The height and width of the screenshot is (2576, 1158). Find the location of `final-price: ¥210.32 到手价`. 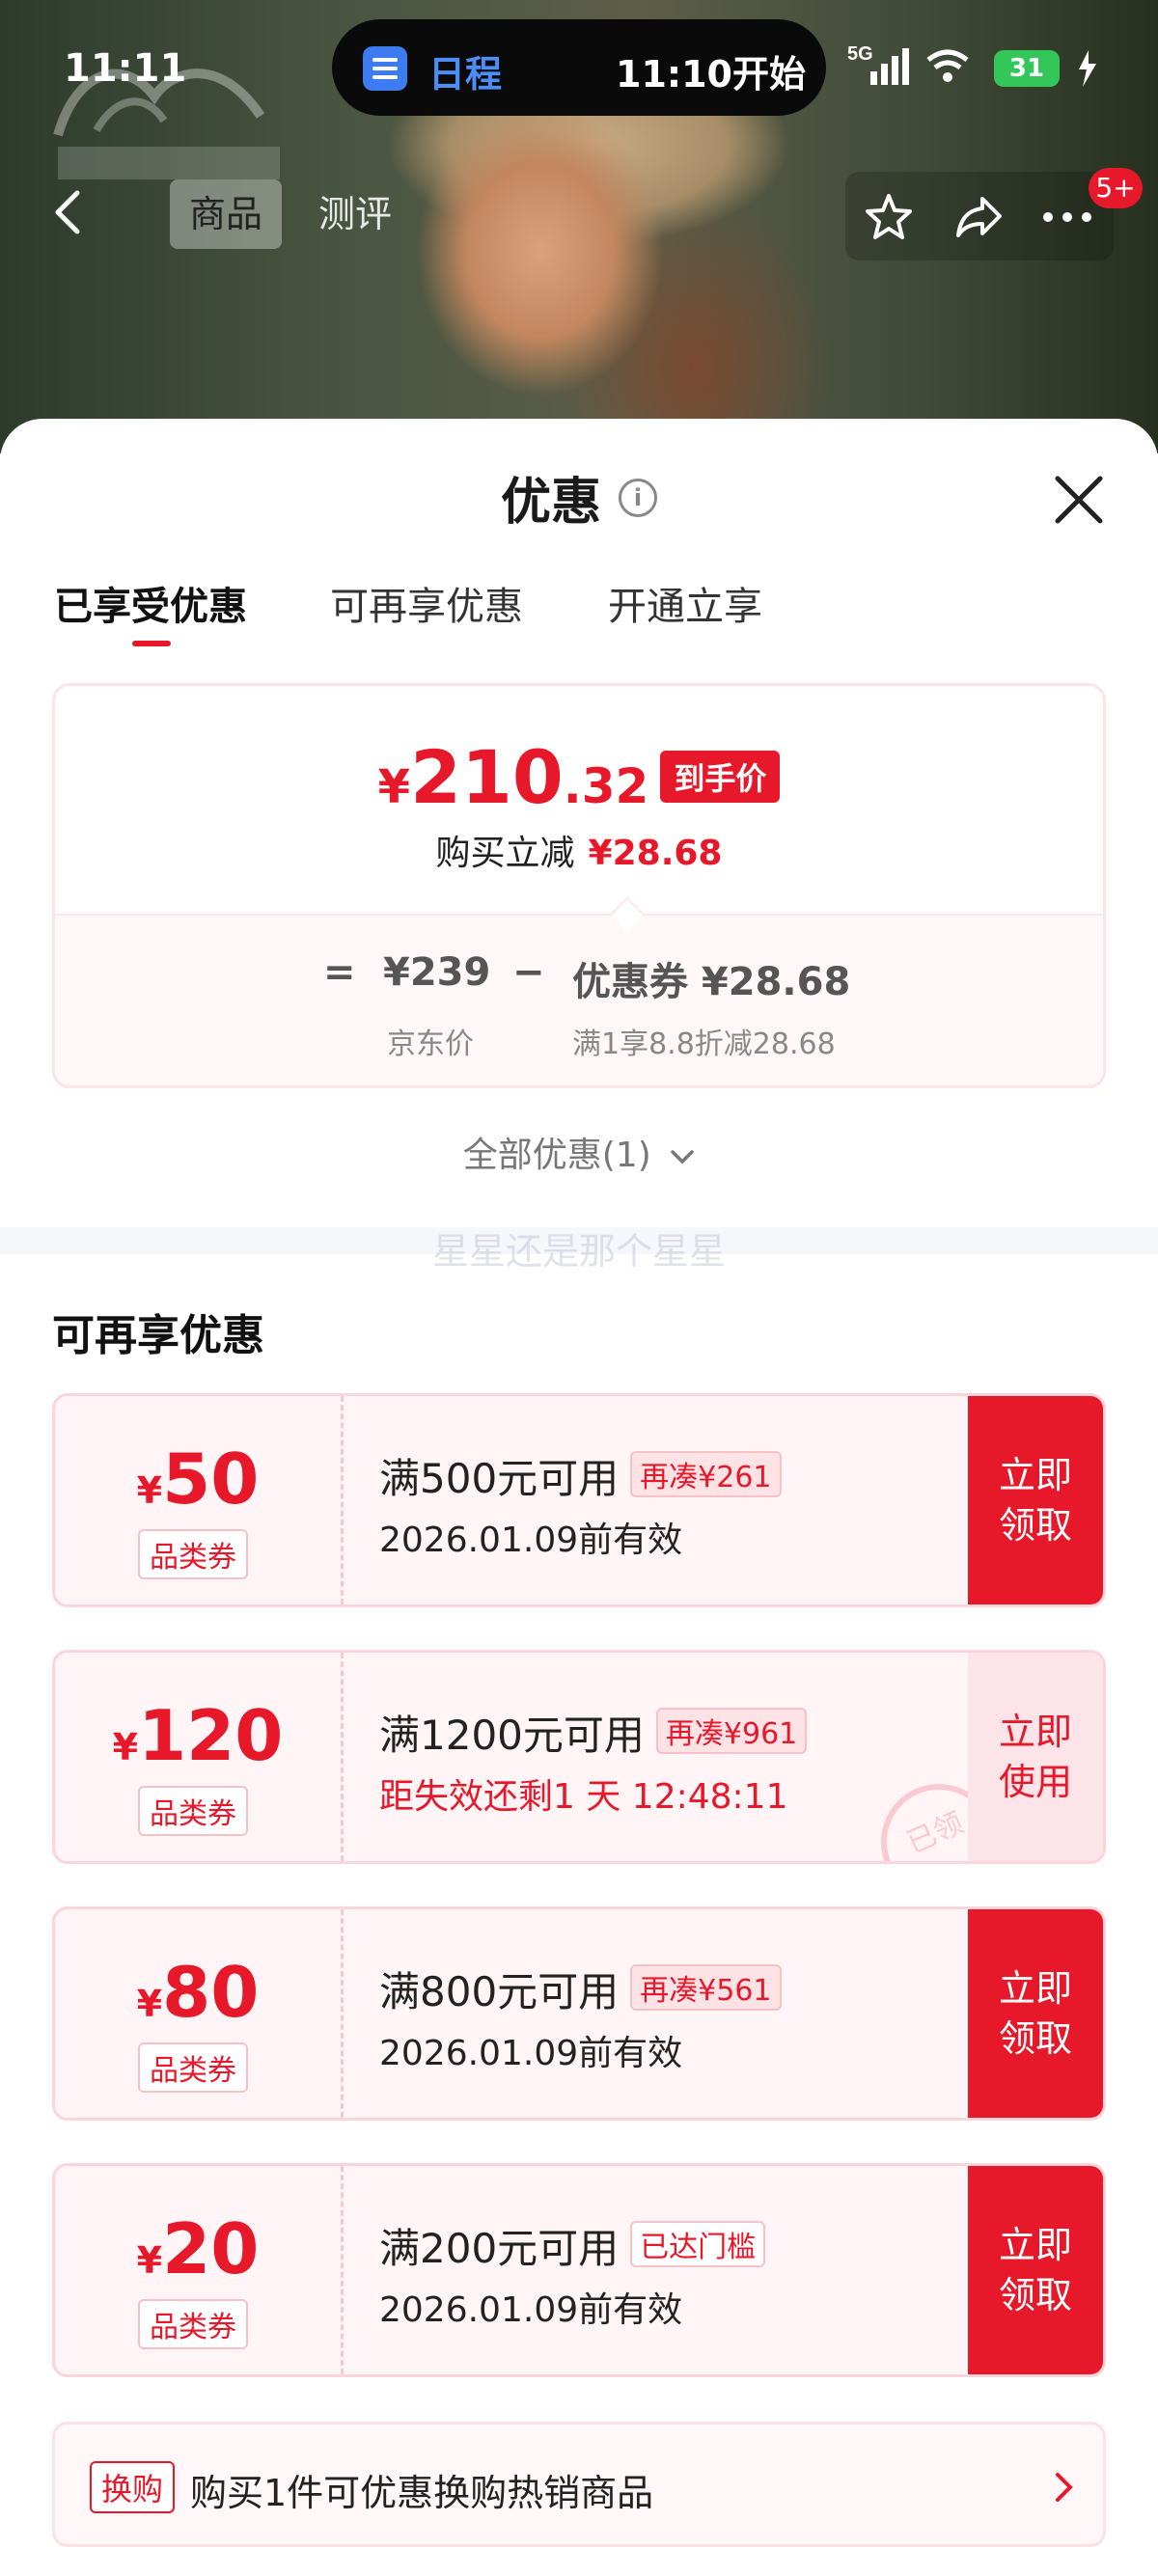

final-price: ¥210.32 到手价 is located at coordinates (579, 777).